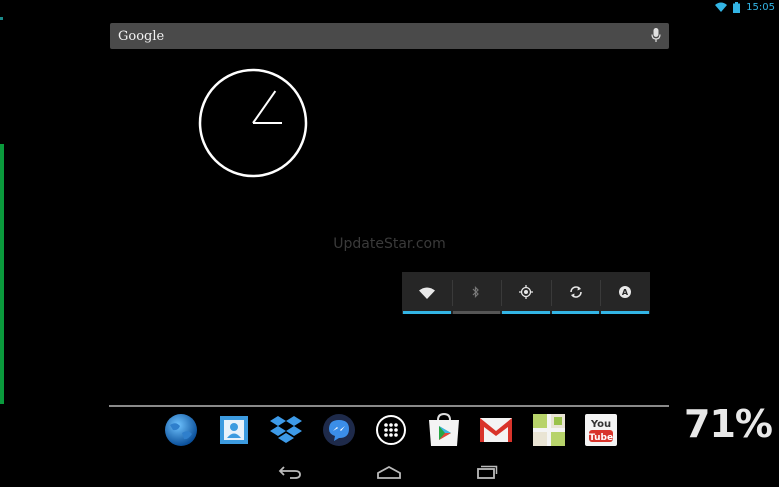  I want to click on watermark-text: UpdateStar.com, so click(389, 244).